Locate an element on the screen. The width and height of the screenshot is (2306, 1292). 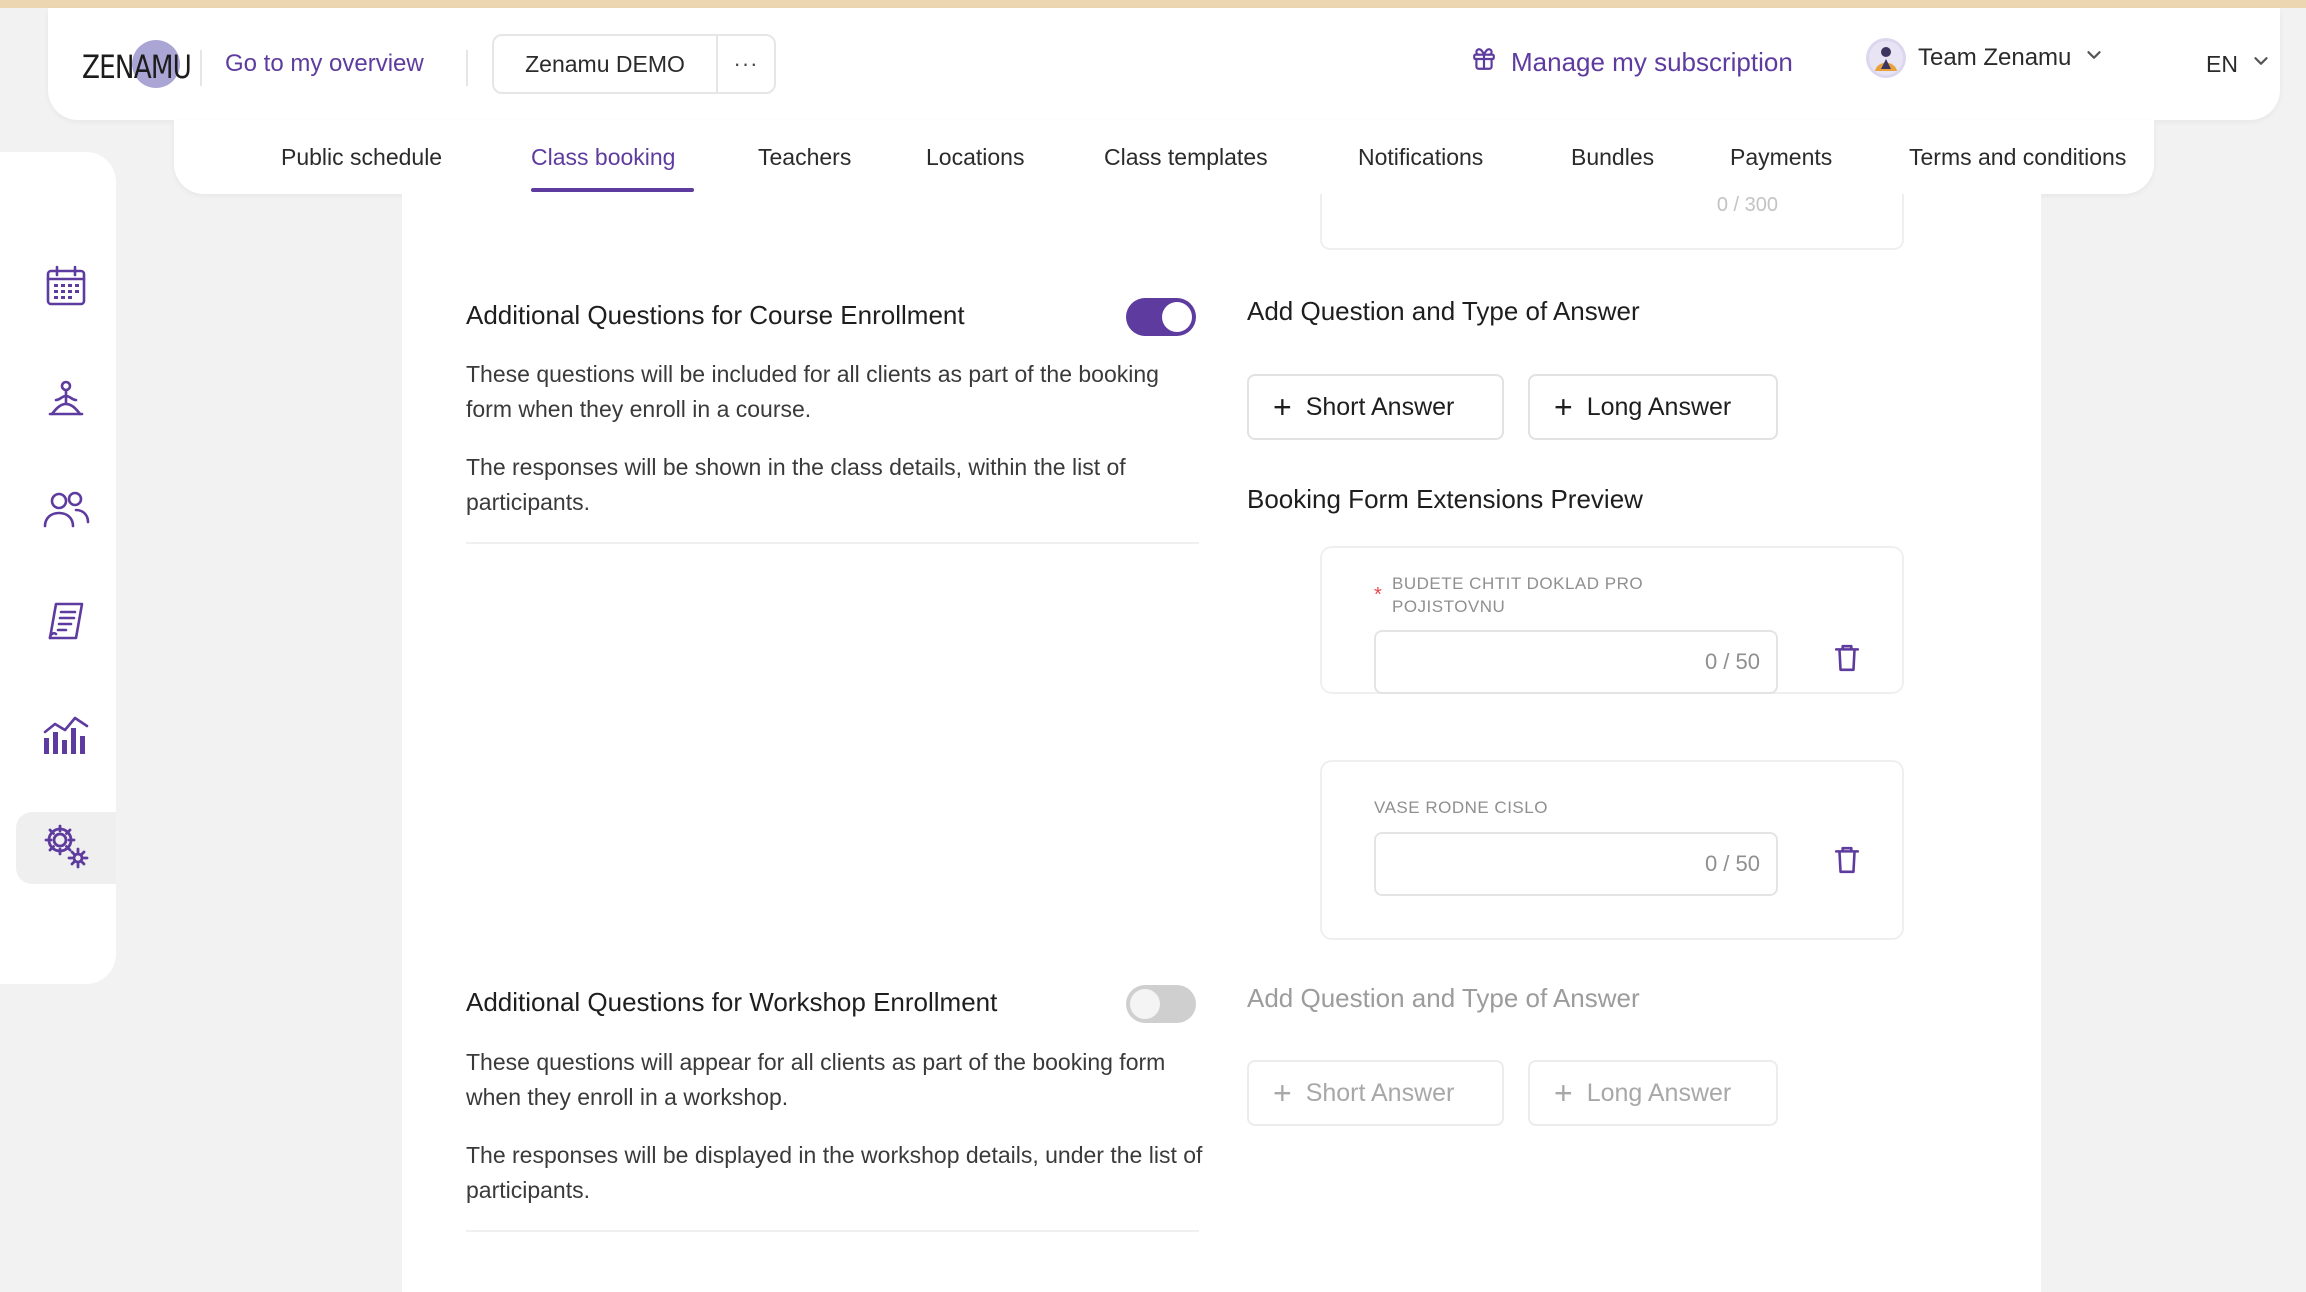
sidebar-item-calendar is located at coordinates (66, 288).